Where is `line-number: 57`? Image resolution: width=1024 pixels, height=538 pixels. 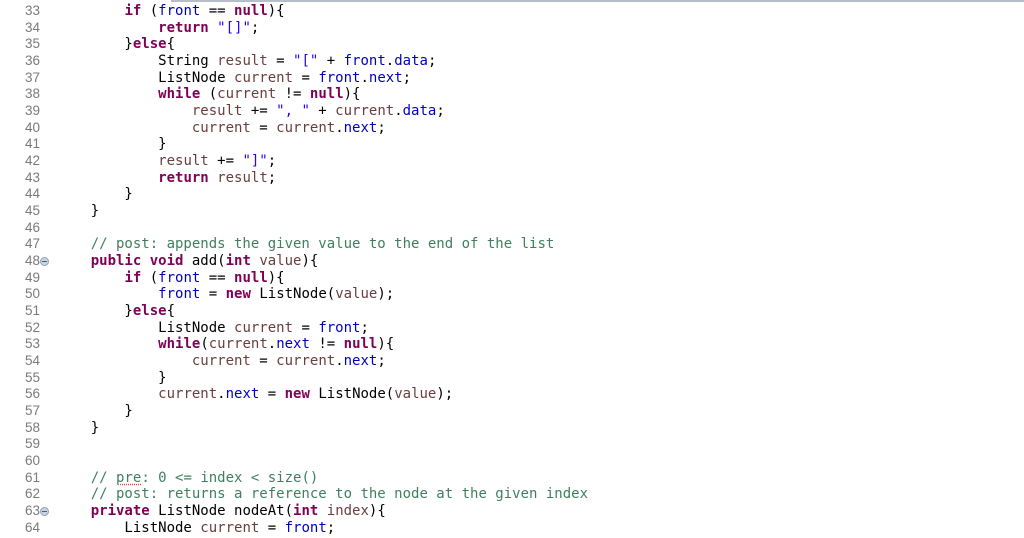 line-number: 57 is located at coordinates (32, 411).